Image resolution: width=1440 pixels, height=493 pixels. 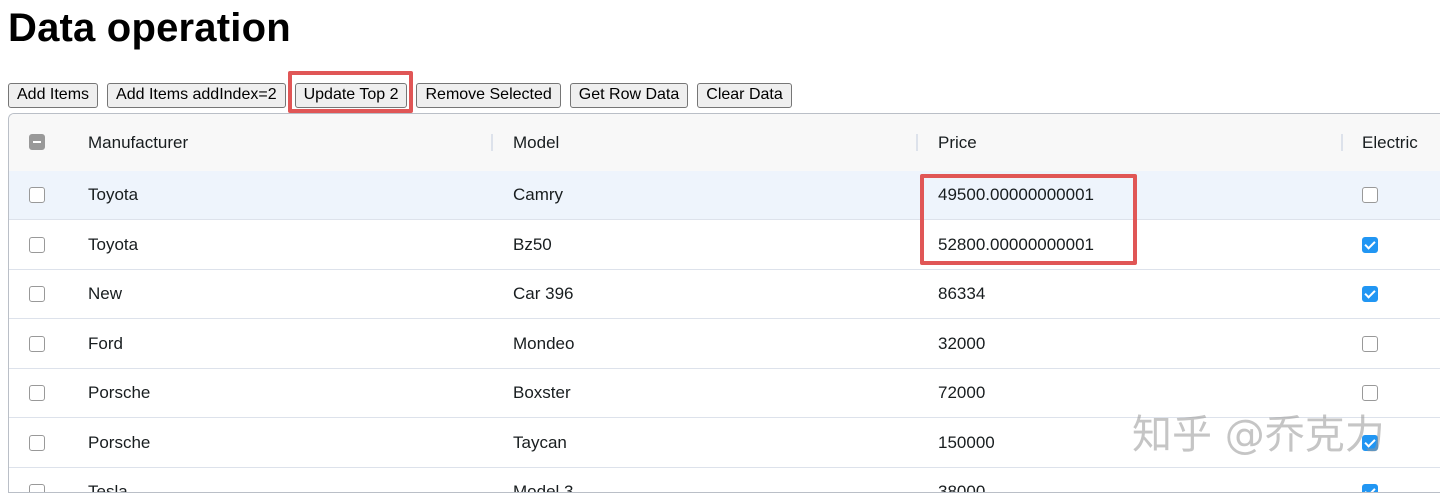 What do you see at coordinates (351, 95) in the screenshot?
I see `update-top-2-button: Update Top 2` at bounding box center [351, 95].